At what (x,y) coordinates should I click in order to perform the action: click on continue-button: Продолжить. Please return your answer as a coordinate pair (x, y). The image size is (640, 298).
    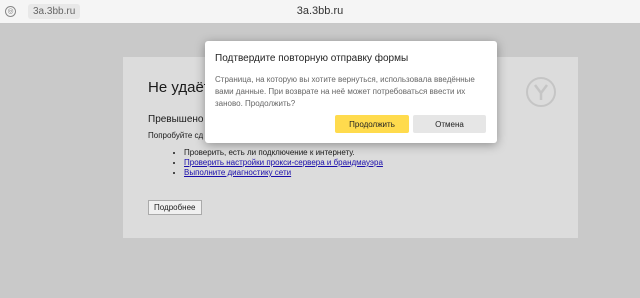
    Looking at the image, I should click on (372, 124).